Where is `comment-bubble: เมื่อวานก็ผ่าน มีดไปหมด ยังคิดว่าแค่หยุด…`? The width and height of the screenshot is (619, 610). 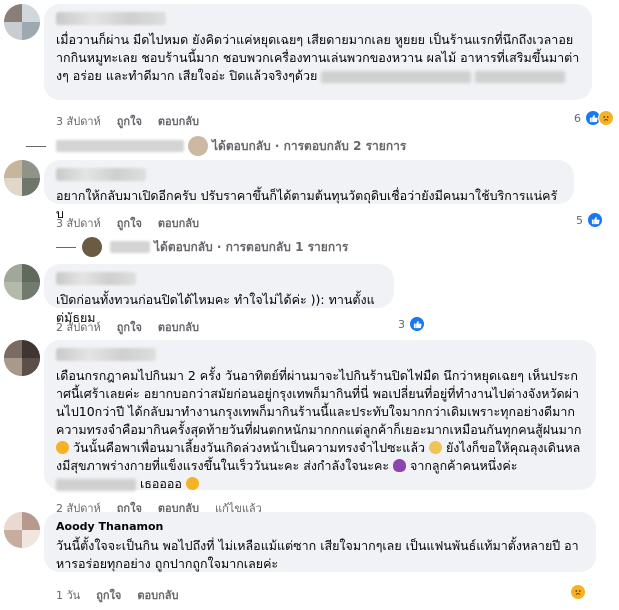
comment-bubble: เมื่อวานก็ผ่าน มีดไปหมด ยังคิดว่าแค่หยุด… is located at coordinates (318, 52).